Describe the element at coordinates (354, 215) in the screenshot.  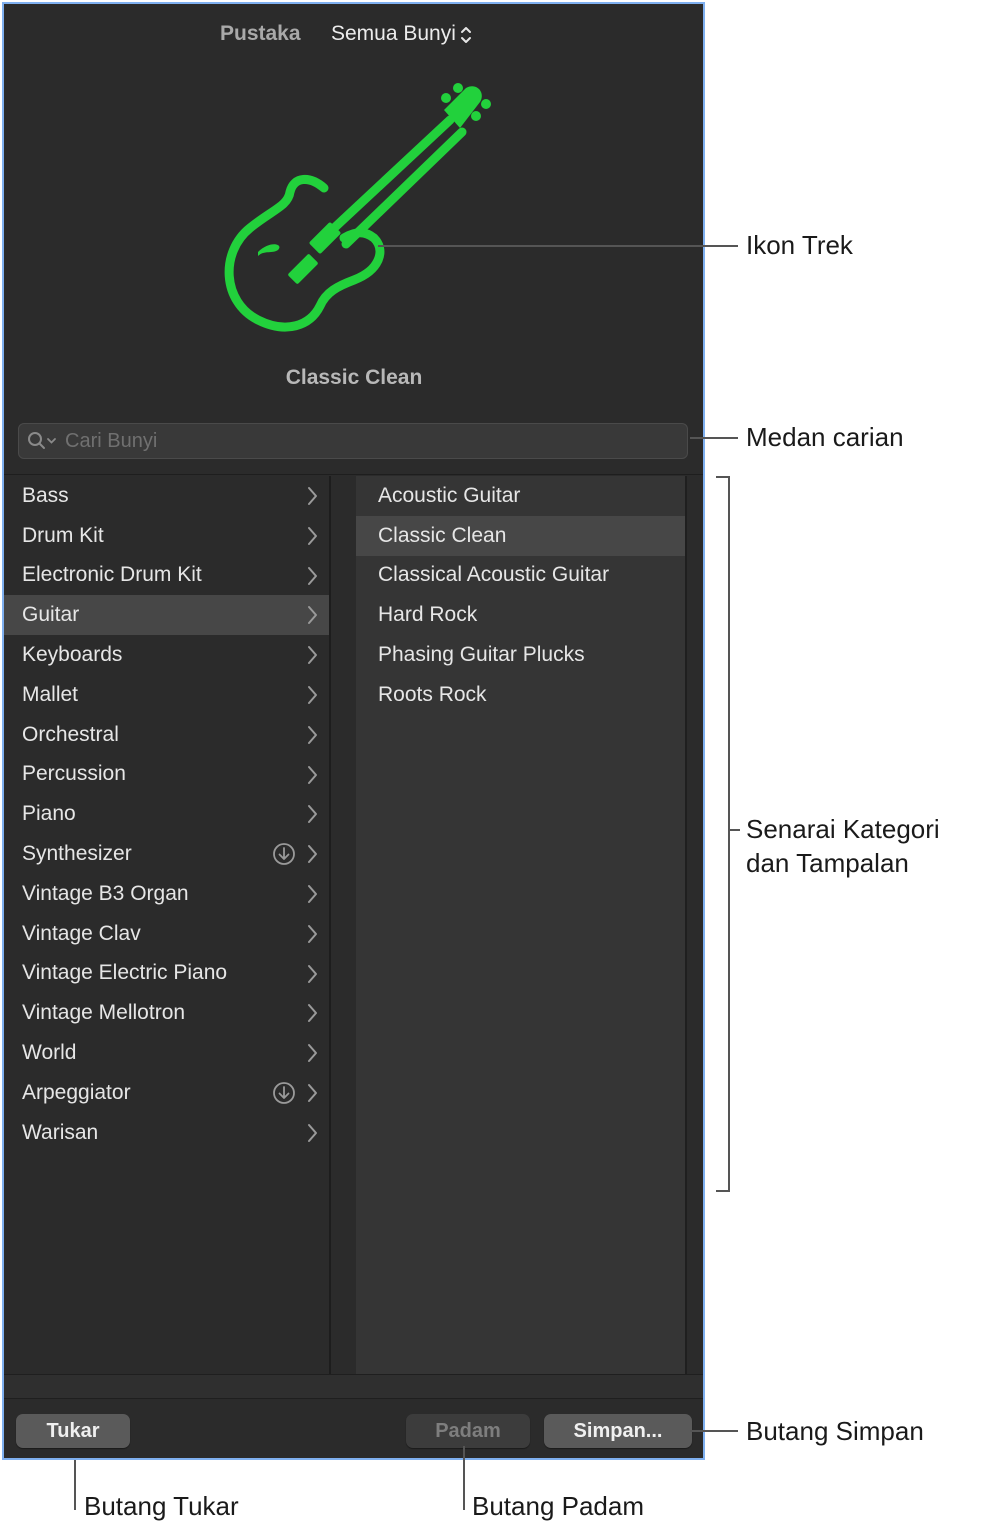
I see `guitar-icon` at that location.